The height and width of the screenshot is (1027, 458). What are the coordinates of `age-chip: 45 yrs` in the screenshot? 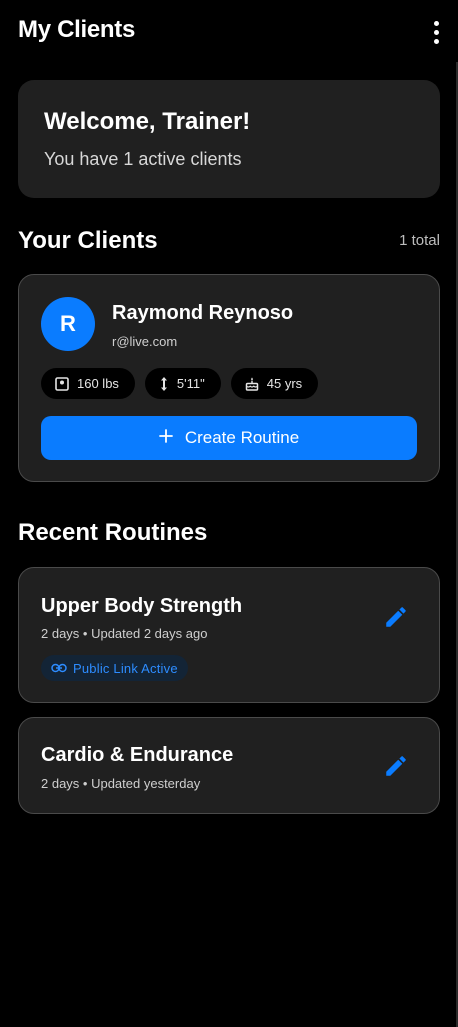 It's located at (274, 383).